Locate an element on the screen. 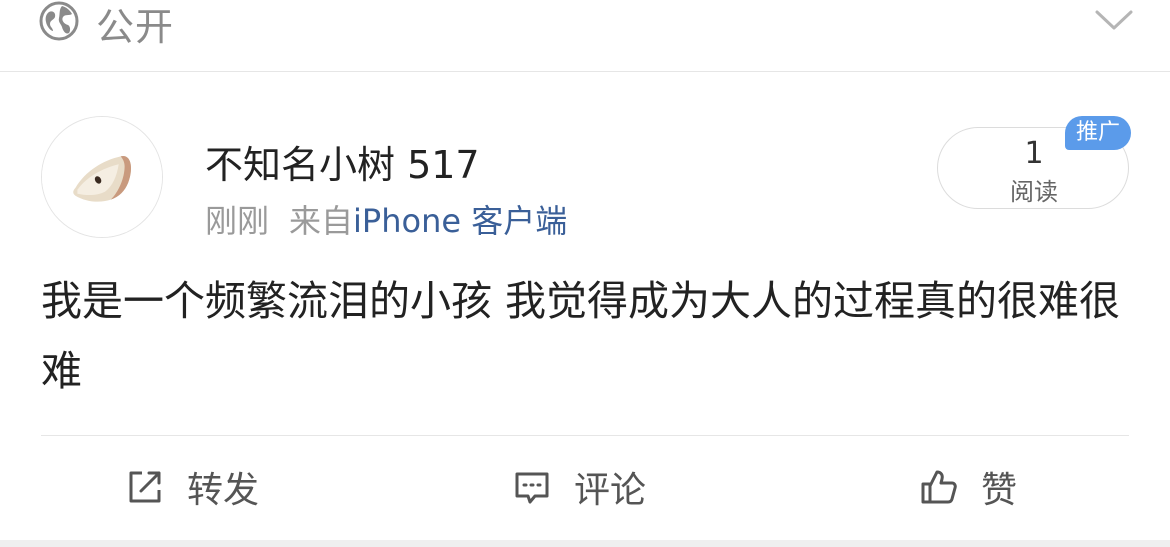  repost-button: 转发 is located at coordinates (192, 487).